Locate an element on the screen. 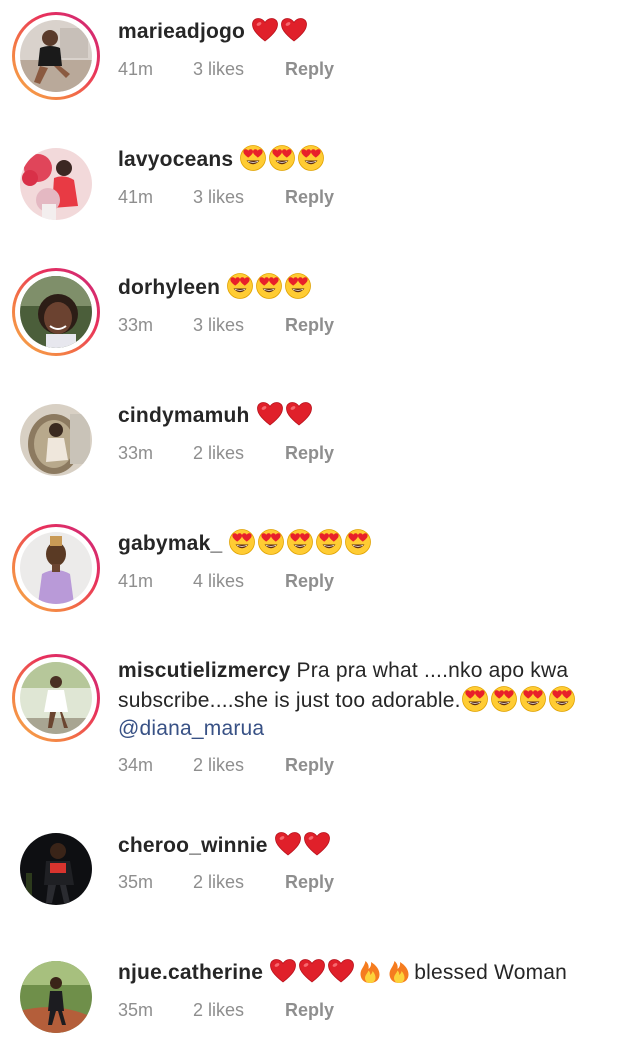 This screenshot has width=622, height=1041. mention-link: @diana_marua is located at coordinates (191, 728).